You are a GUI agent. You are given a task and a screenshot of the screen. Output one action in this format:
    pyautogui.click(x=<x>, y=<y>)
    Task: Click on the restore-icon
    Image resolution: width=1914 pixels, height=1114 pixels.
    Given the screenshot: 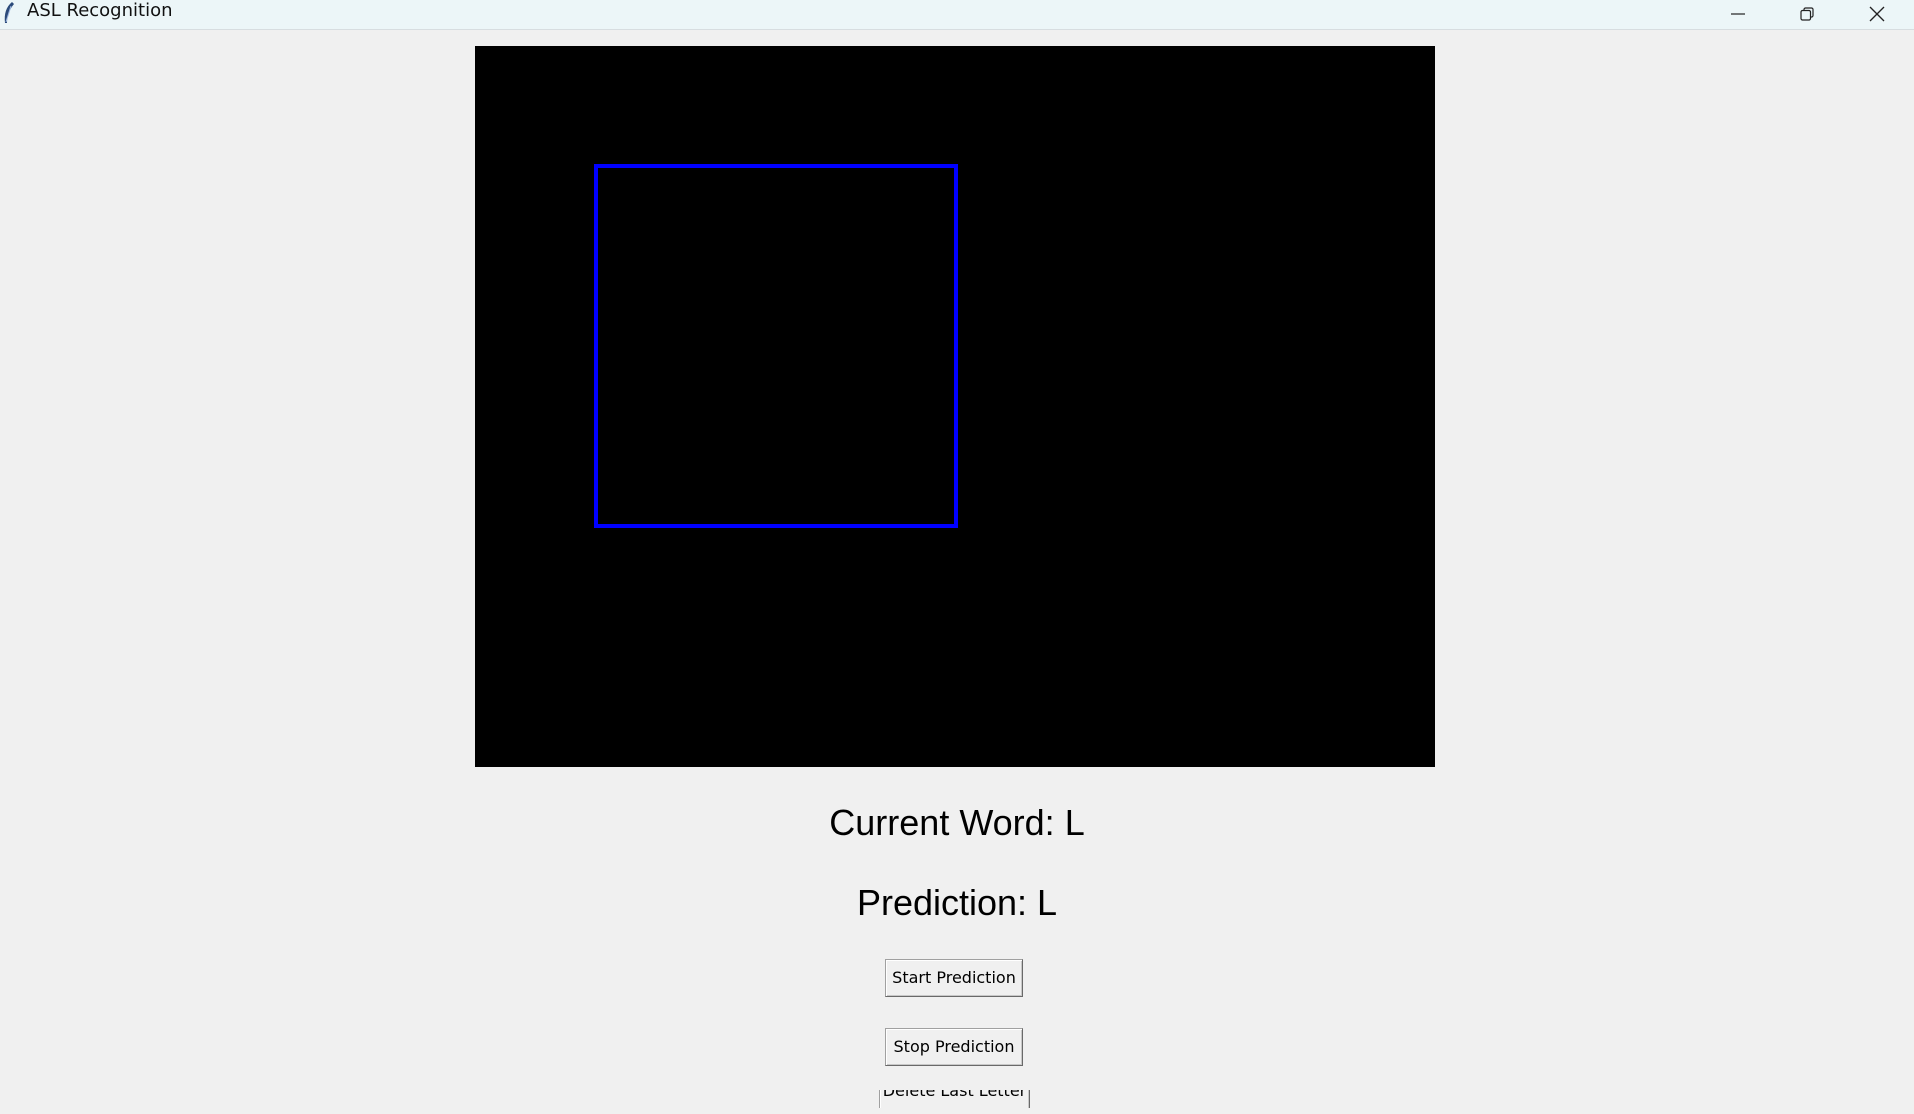 What is the action you would take?
    pyautogui.click(x=1807, y=14)
    